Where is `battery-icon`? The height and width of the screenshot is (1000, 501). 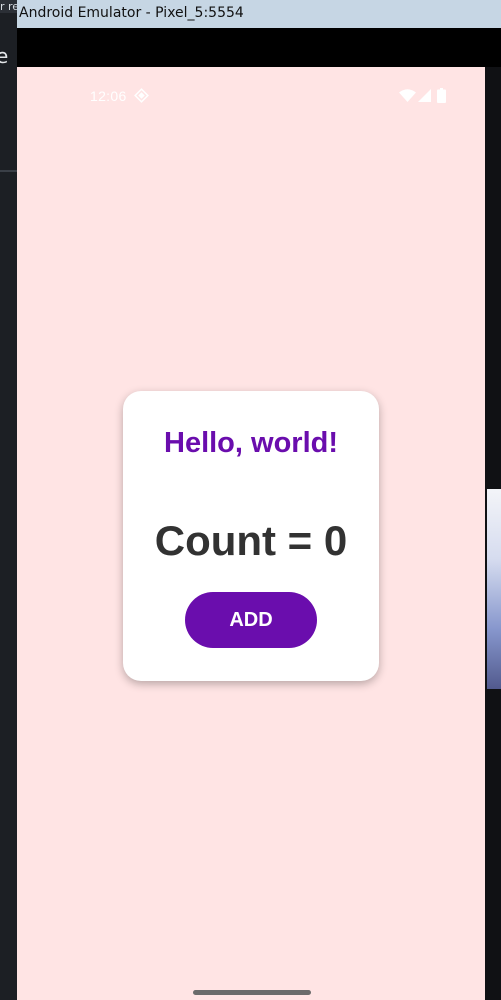 battery-icon is located at coordinates (441, 98).